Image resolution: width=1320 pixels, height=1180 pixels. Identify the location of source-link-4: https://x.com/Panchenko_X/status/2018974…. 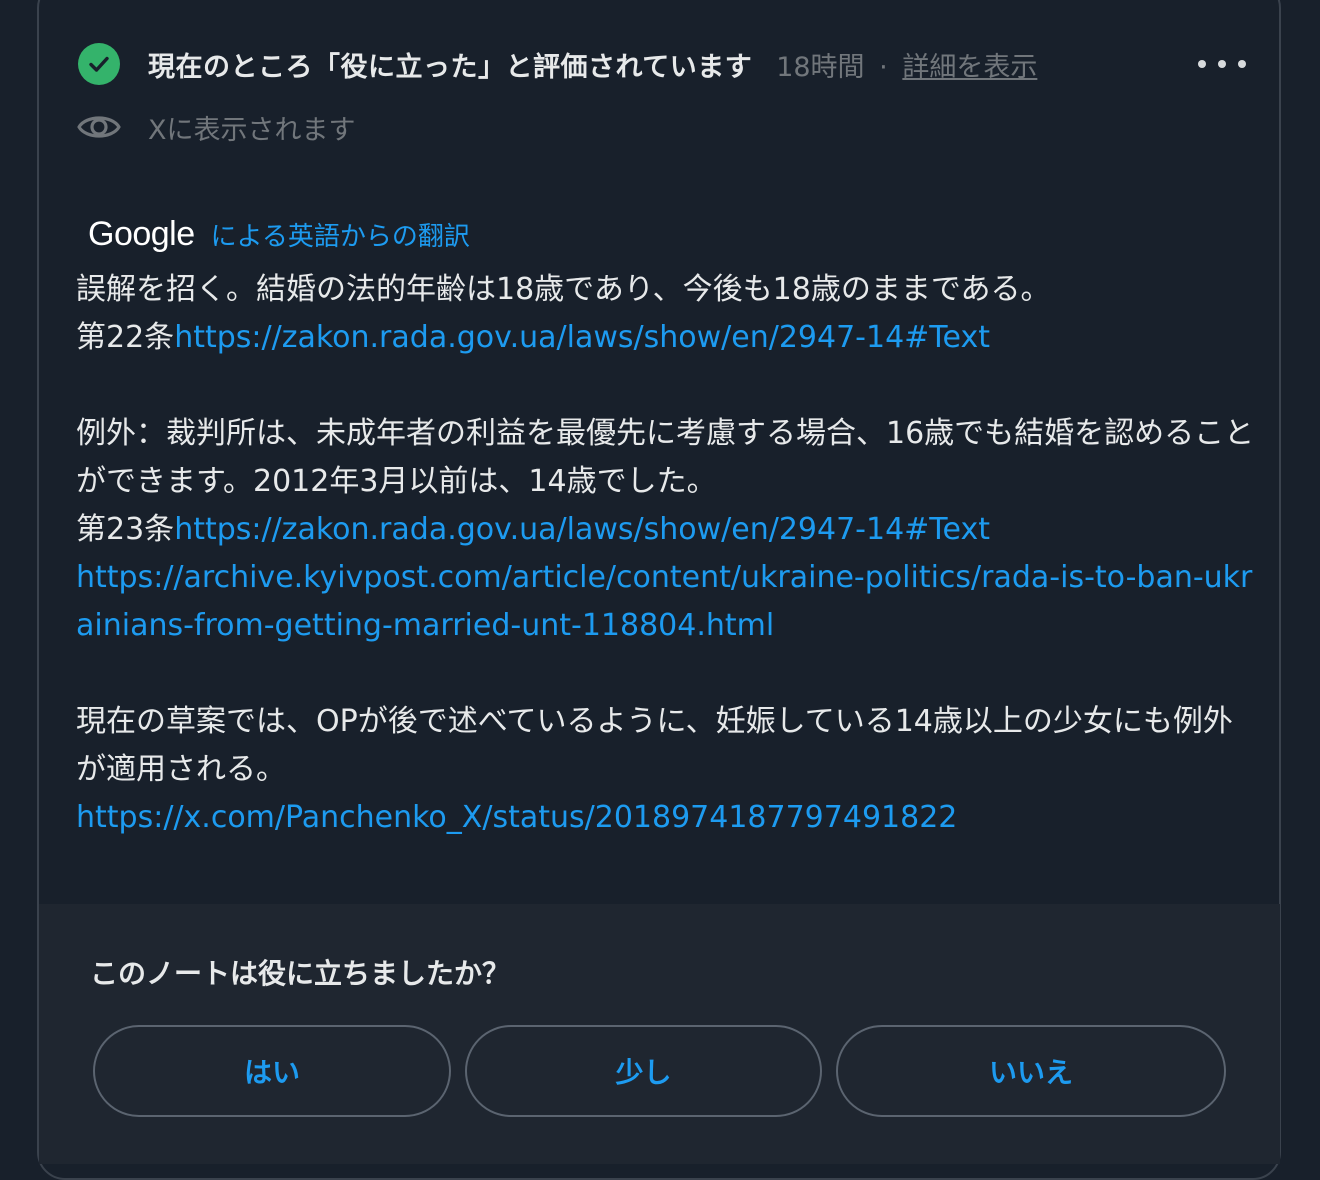
(516, 817).